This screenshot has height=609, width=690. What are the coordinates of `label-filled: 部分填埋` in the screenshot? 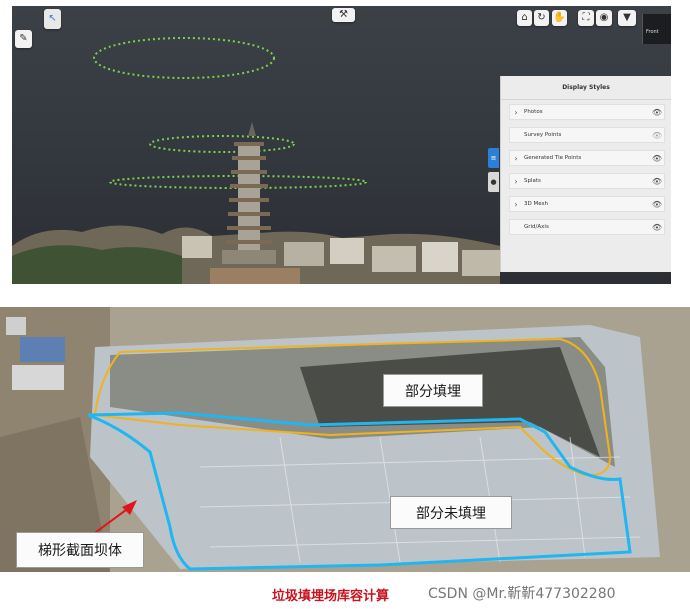 It's located at (433, 390).